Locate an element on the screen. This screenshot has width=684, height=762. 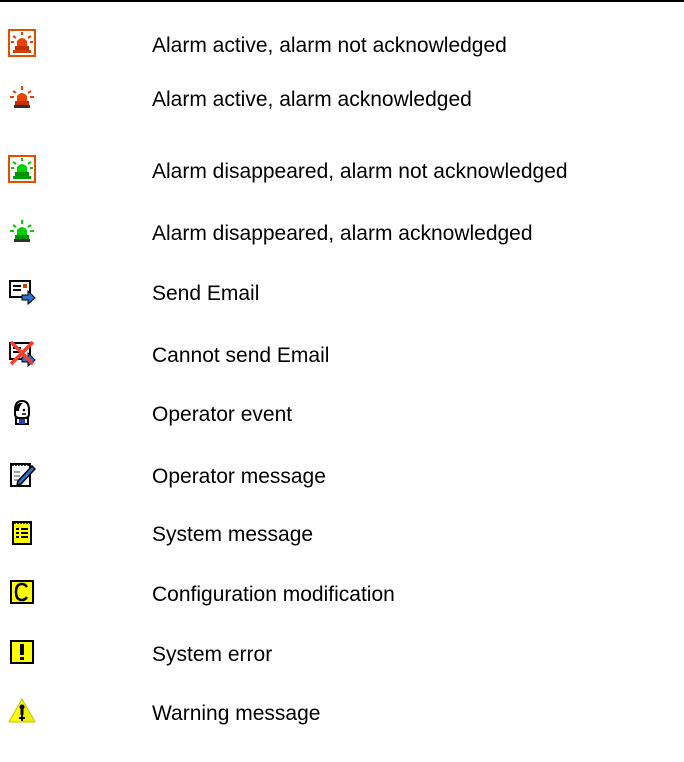
system-notepad-icon is located at coordinates (22, 532).